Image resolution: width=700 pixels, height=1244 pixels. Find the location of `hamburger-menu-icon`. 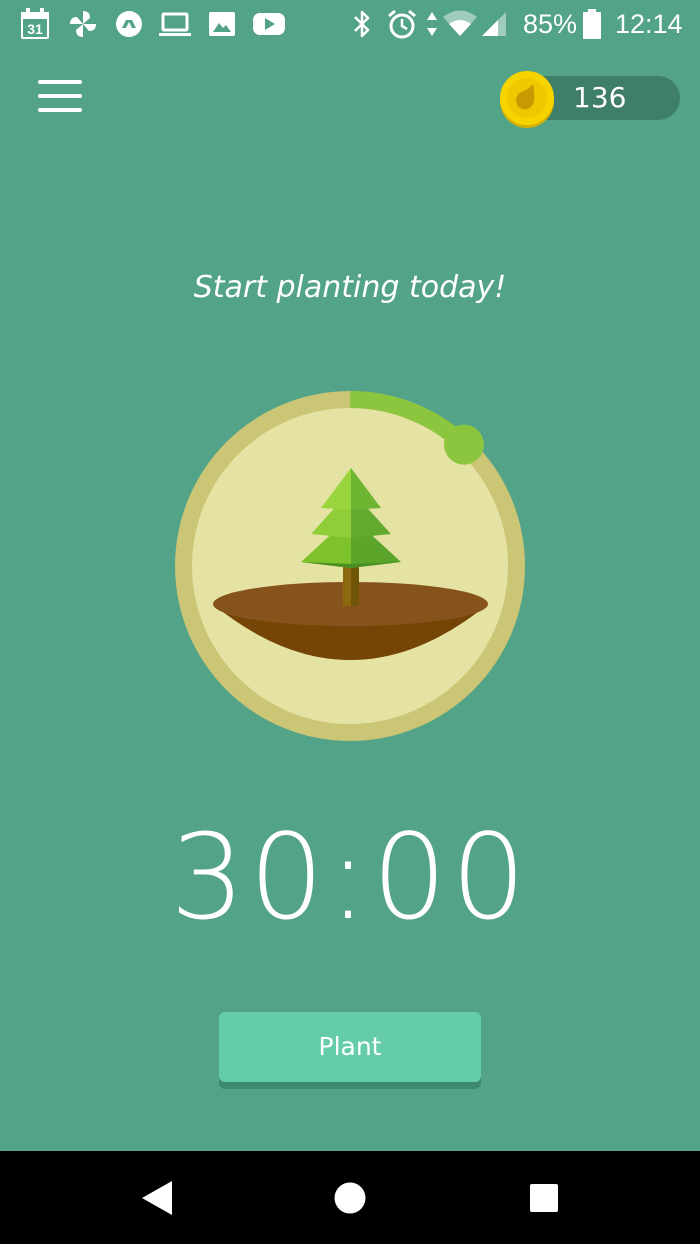

hamburger-menu-icon is located at coordinates (60, 96).